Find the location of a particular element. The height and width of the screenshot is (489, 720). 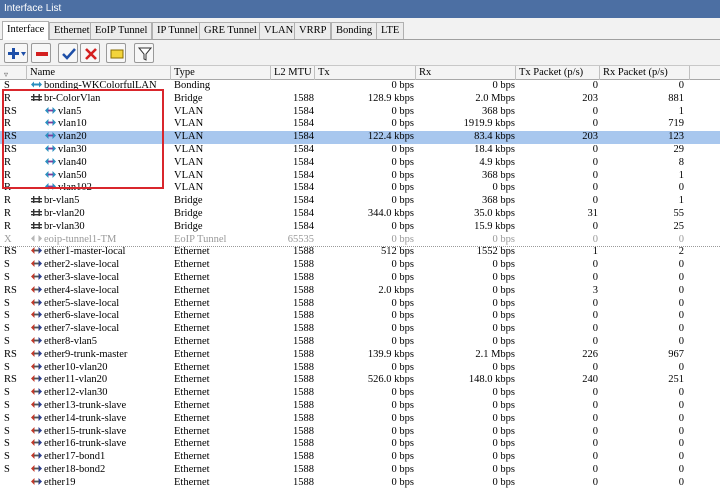

enable-button is located at coordinates (68, 53).